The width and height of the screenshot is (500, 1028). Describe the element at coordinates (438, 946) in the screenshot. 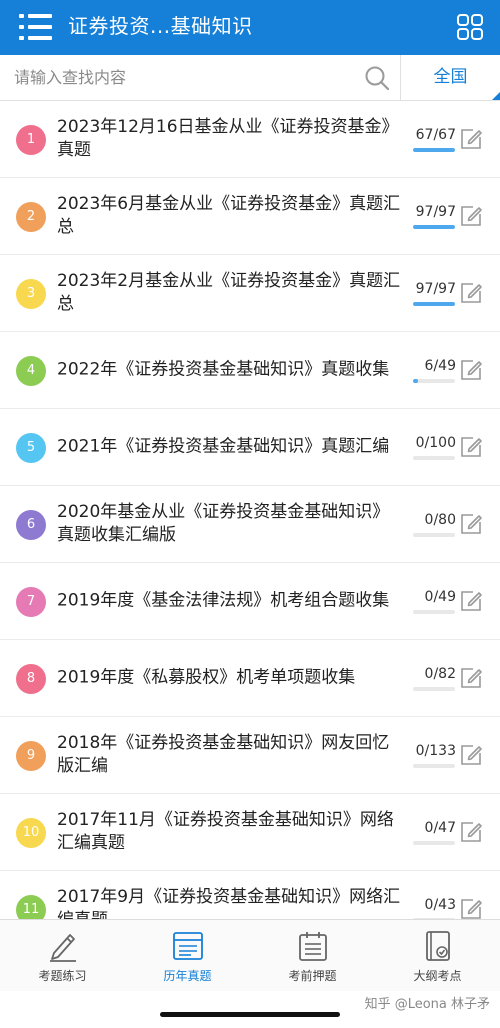

I see `book-check-icon` at that location.